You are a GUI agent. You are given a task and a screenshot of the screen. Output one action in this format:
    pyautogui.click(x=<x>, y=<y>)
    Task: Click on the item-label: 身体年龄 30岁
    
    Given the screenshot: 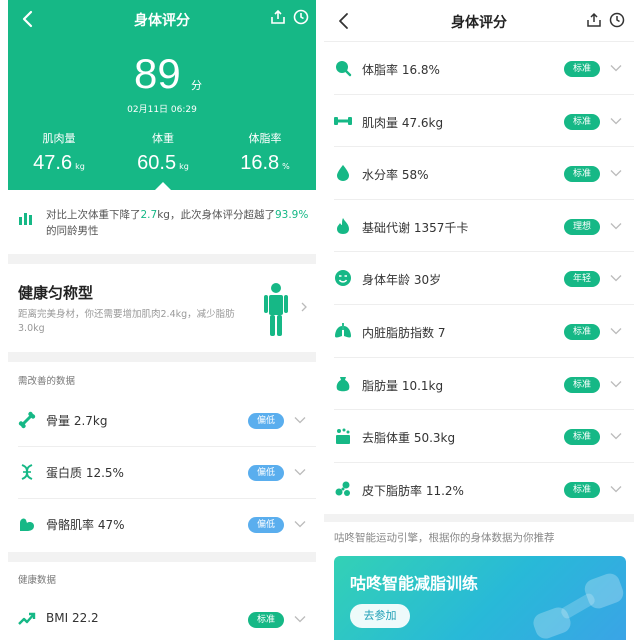 What is the action you would take?
    pyautogui.click(x=402, y=280)
    